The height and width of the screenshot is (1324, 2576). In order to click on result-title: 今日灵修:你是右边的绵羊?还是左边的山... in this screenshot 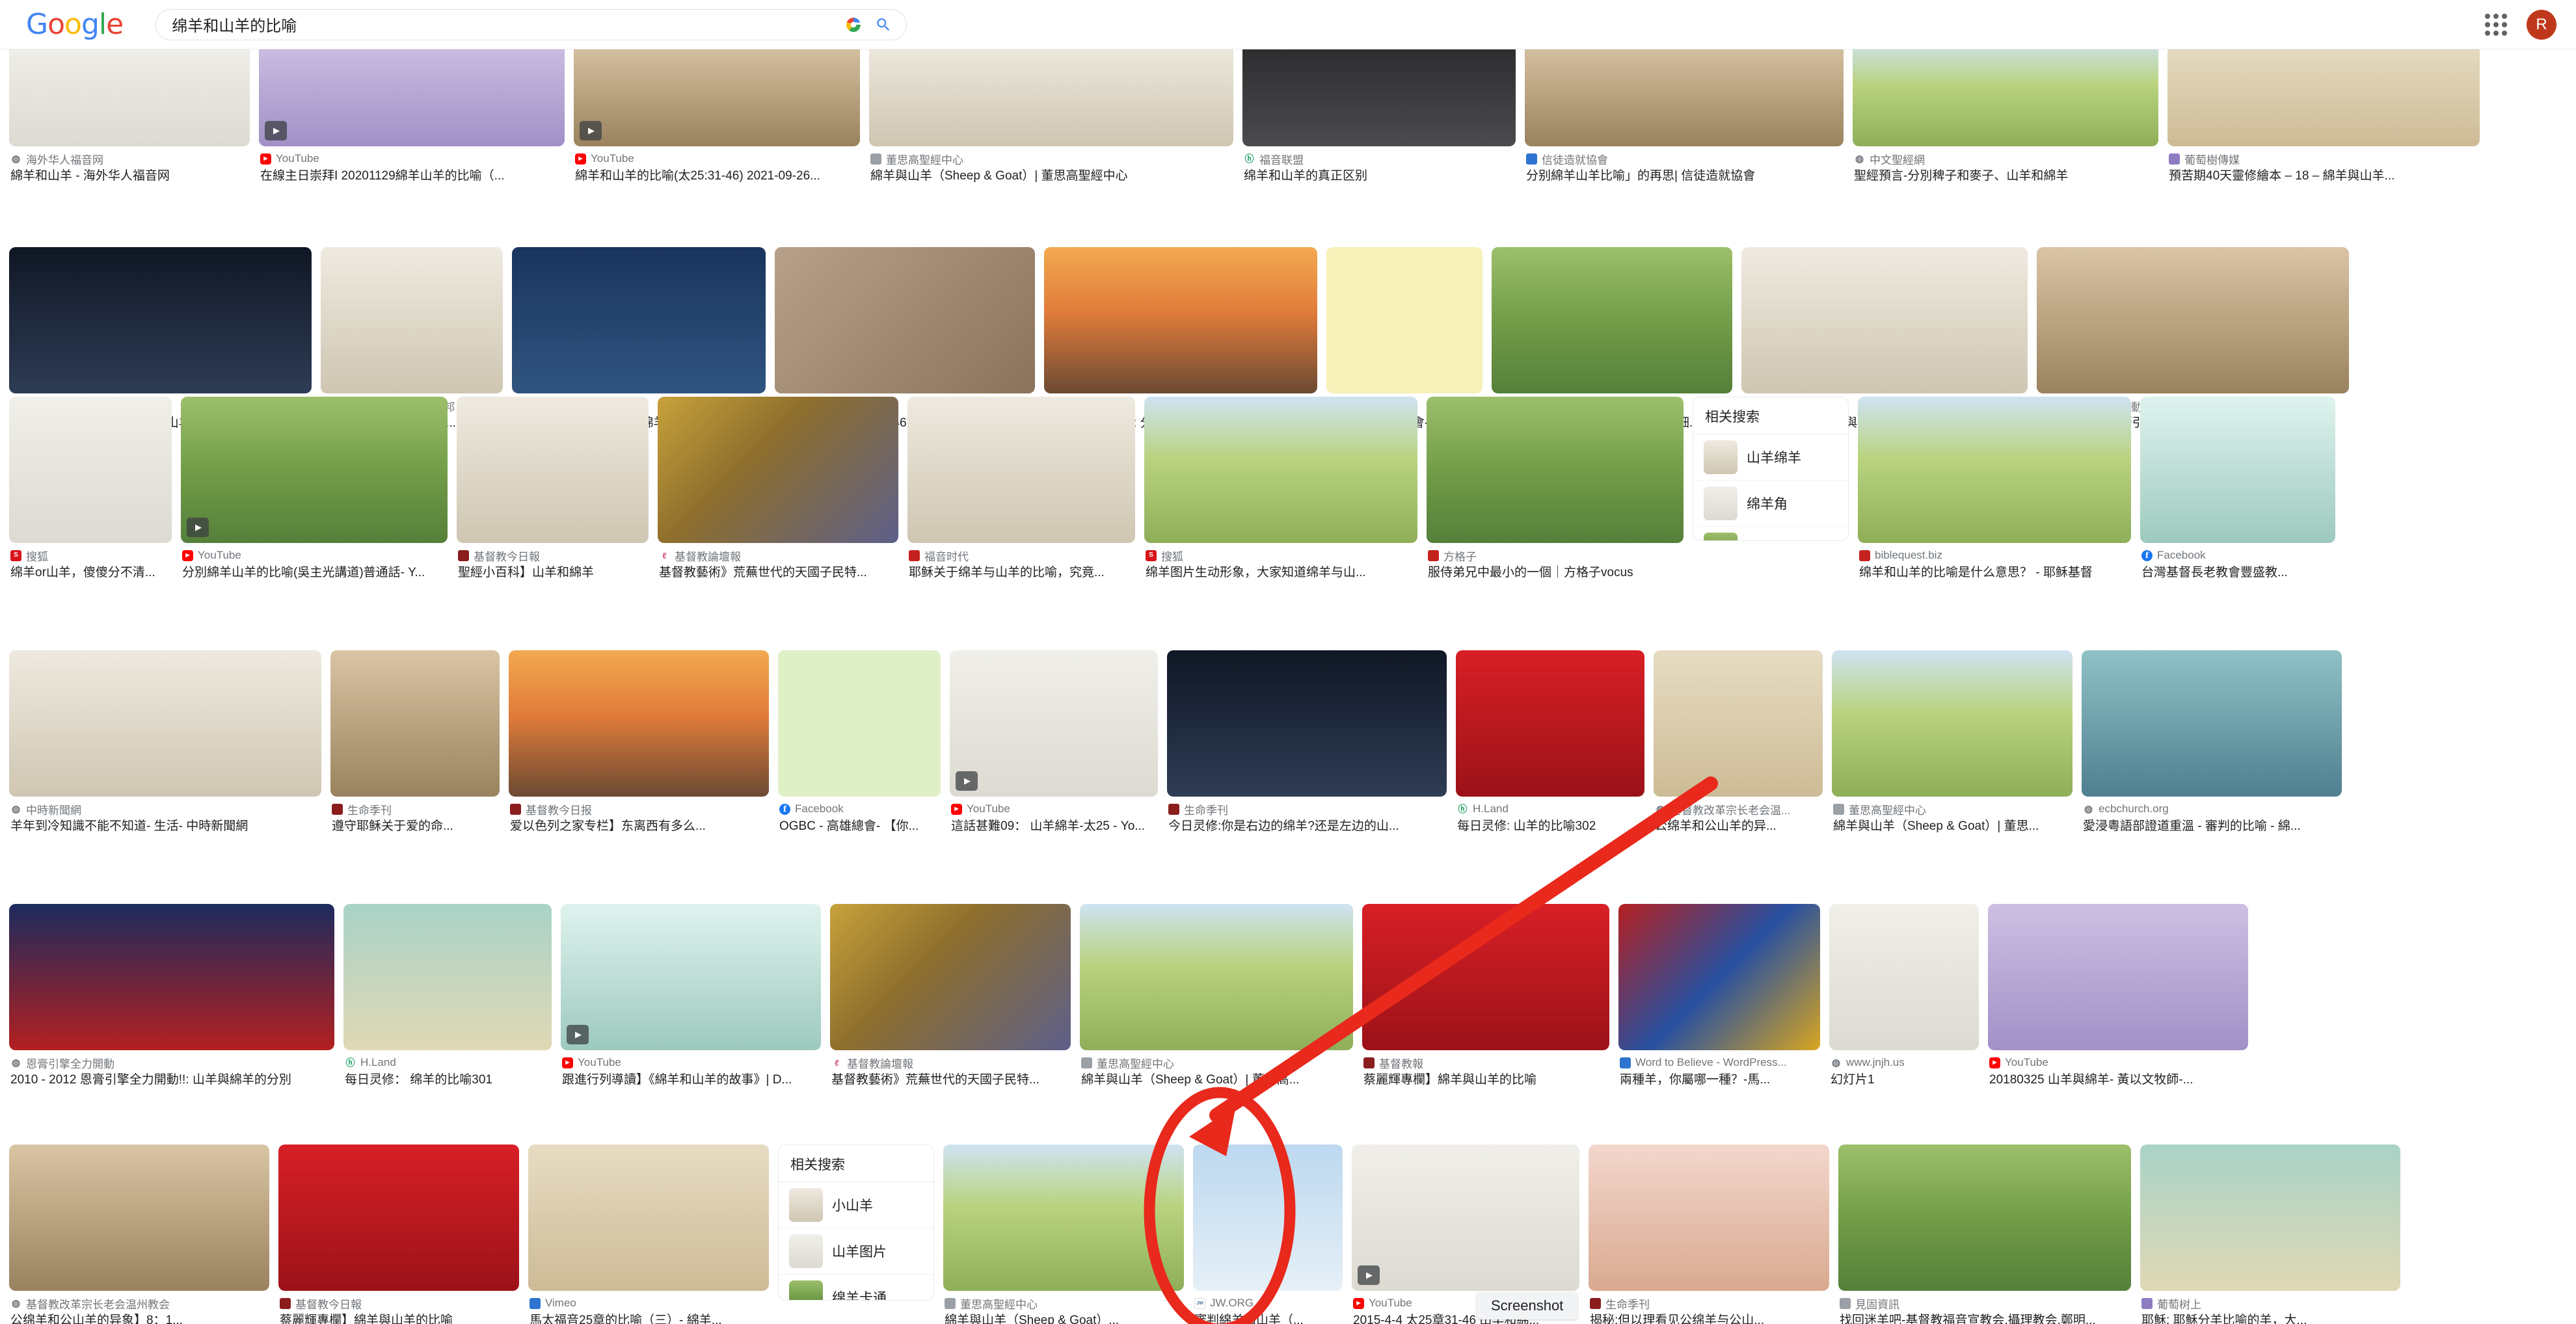, I will do `click(1306, 826)`.